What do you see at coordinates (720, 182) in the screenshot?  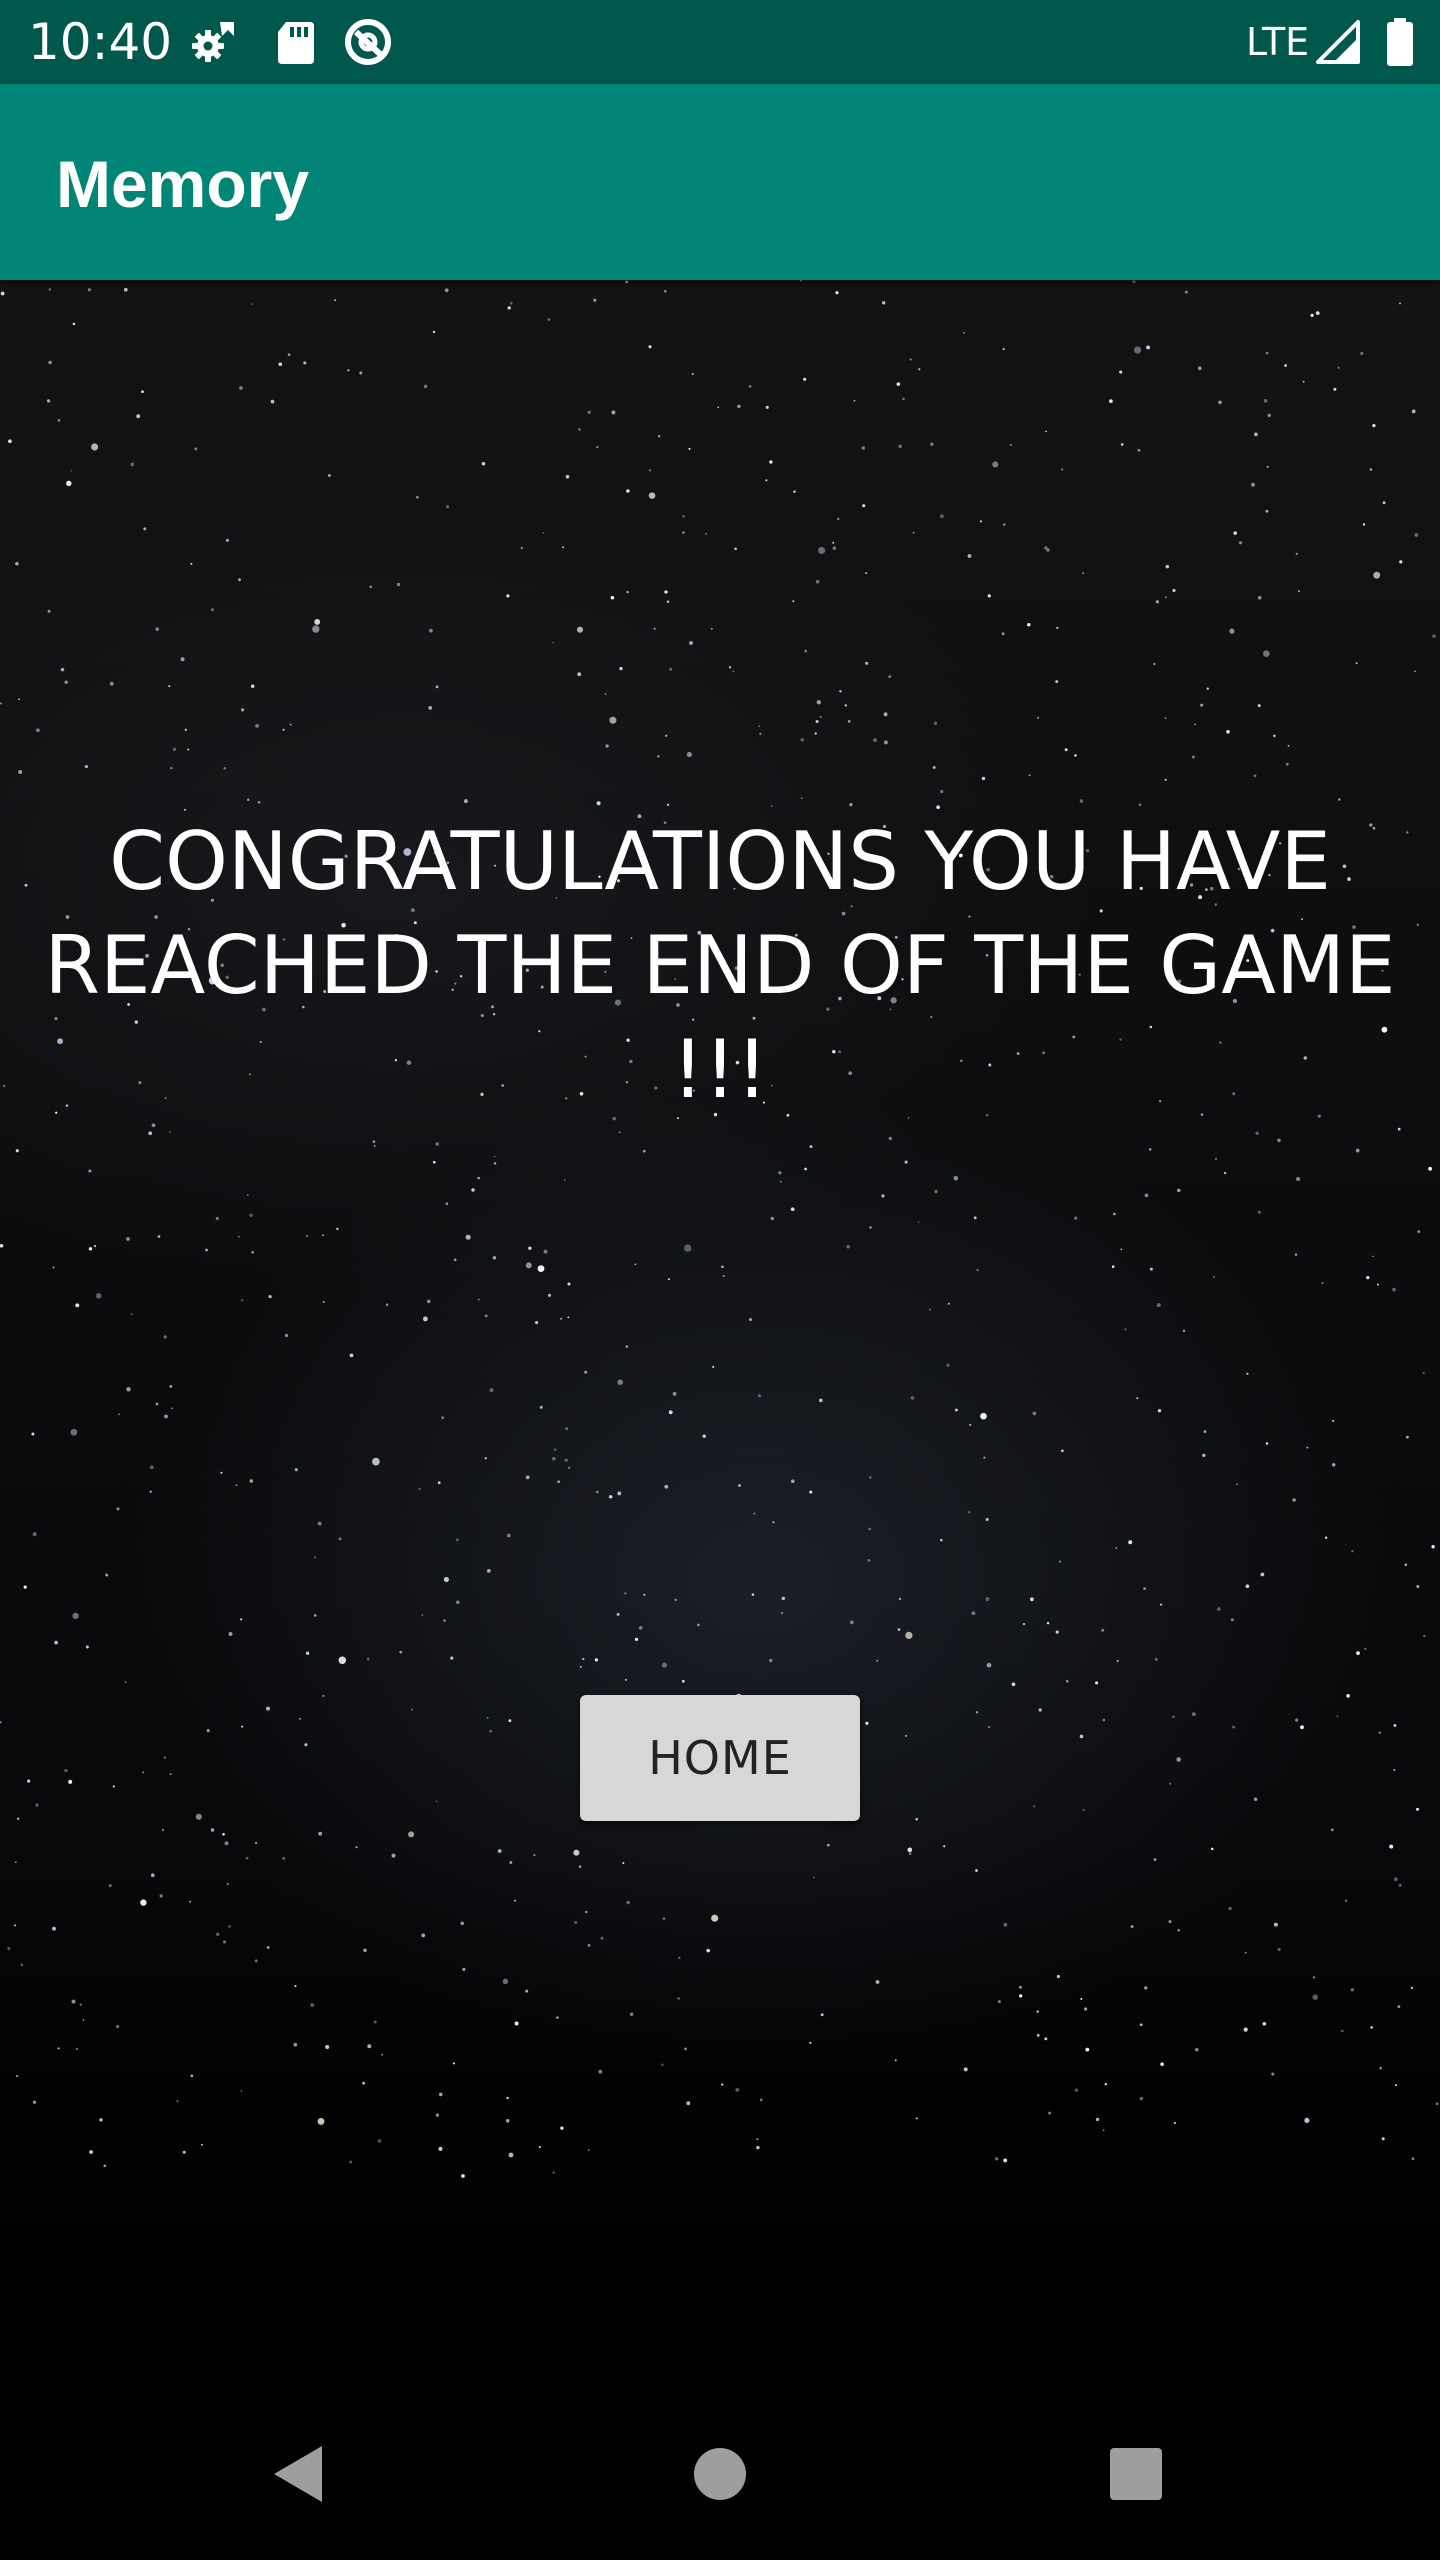 I see `app-bar: Memory` at bounding box center [720, 182].